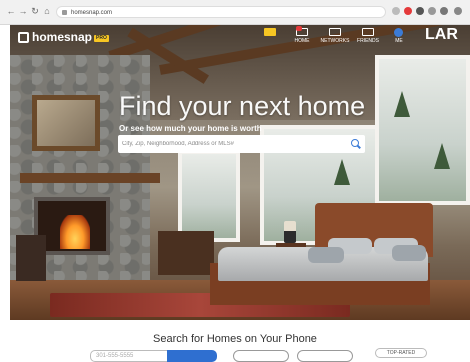  What do you see at coordinates (11, 11) in the screenshot?
I see `back-icon: ←` at bounding box center [11, 11].